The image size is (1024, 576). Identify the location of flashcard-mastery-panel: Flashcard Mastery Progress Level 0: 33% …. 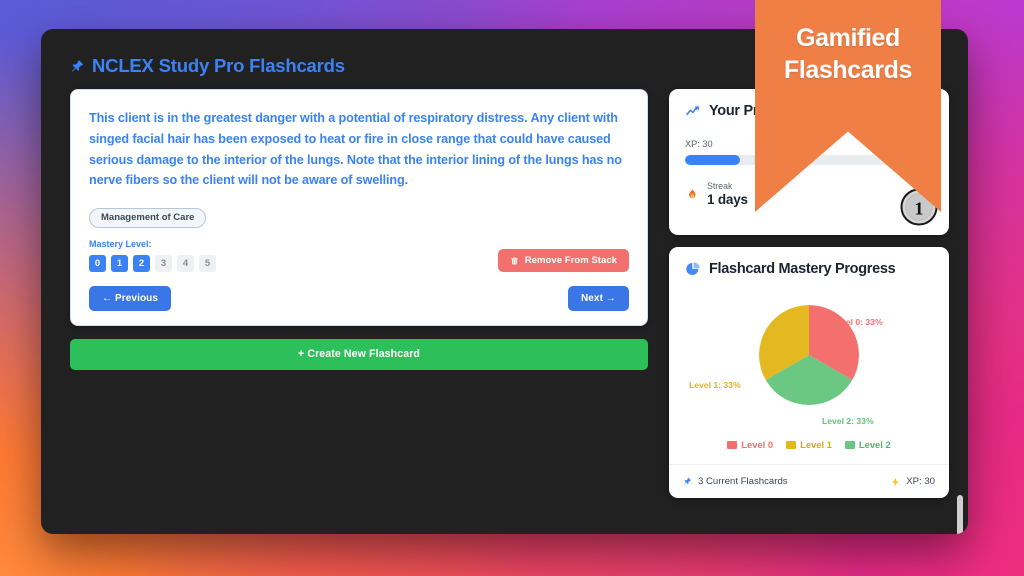
(809, 372).